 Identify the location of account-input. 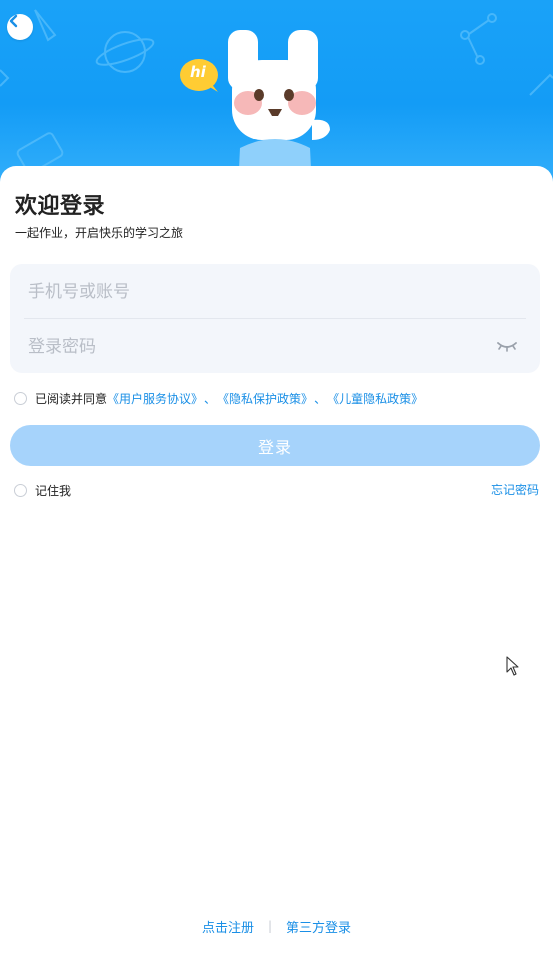
(275, 292).